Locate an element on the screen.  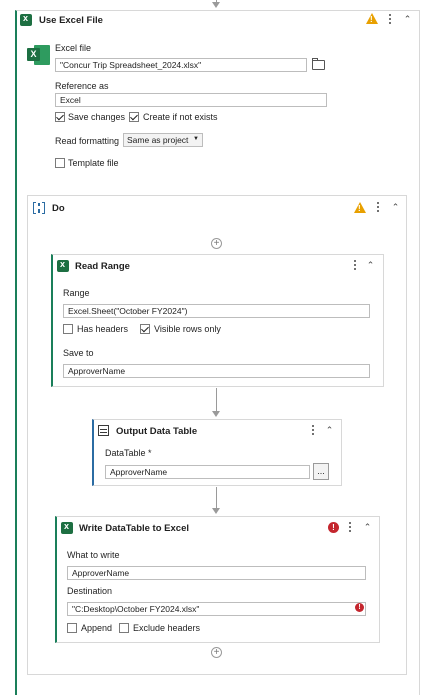
template-file-label: Template file is located at coordinates (93, 163).